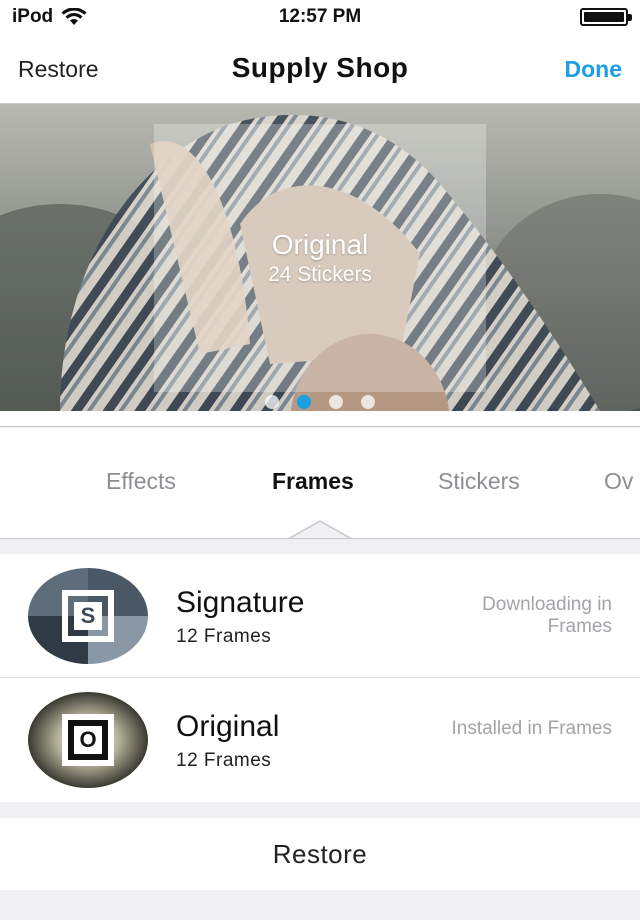 The height and width of the screenshot is (920, 640). I want to click on list-item: O Original 12 Frames Installed in Frames, so click(320, 740).